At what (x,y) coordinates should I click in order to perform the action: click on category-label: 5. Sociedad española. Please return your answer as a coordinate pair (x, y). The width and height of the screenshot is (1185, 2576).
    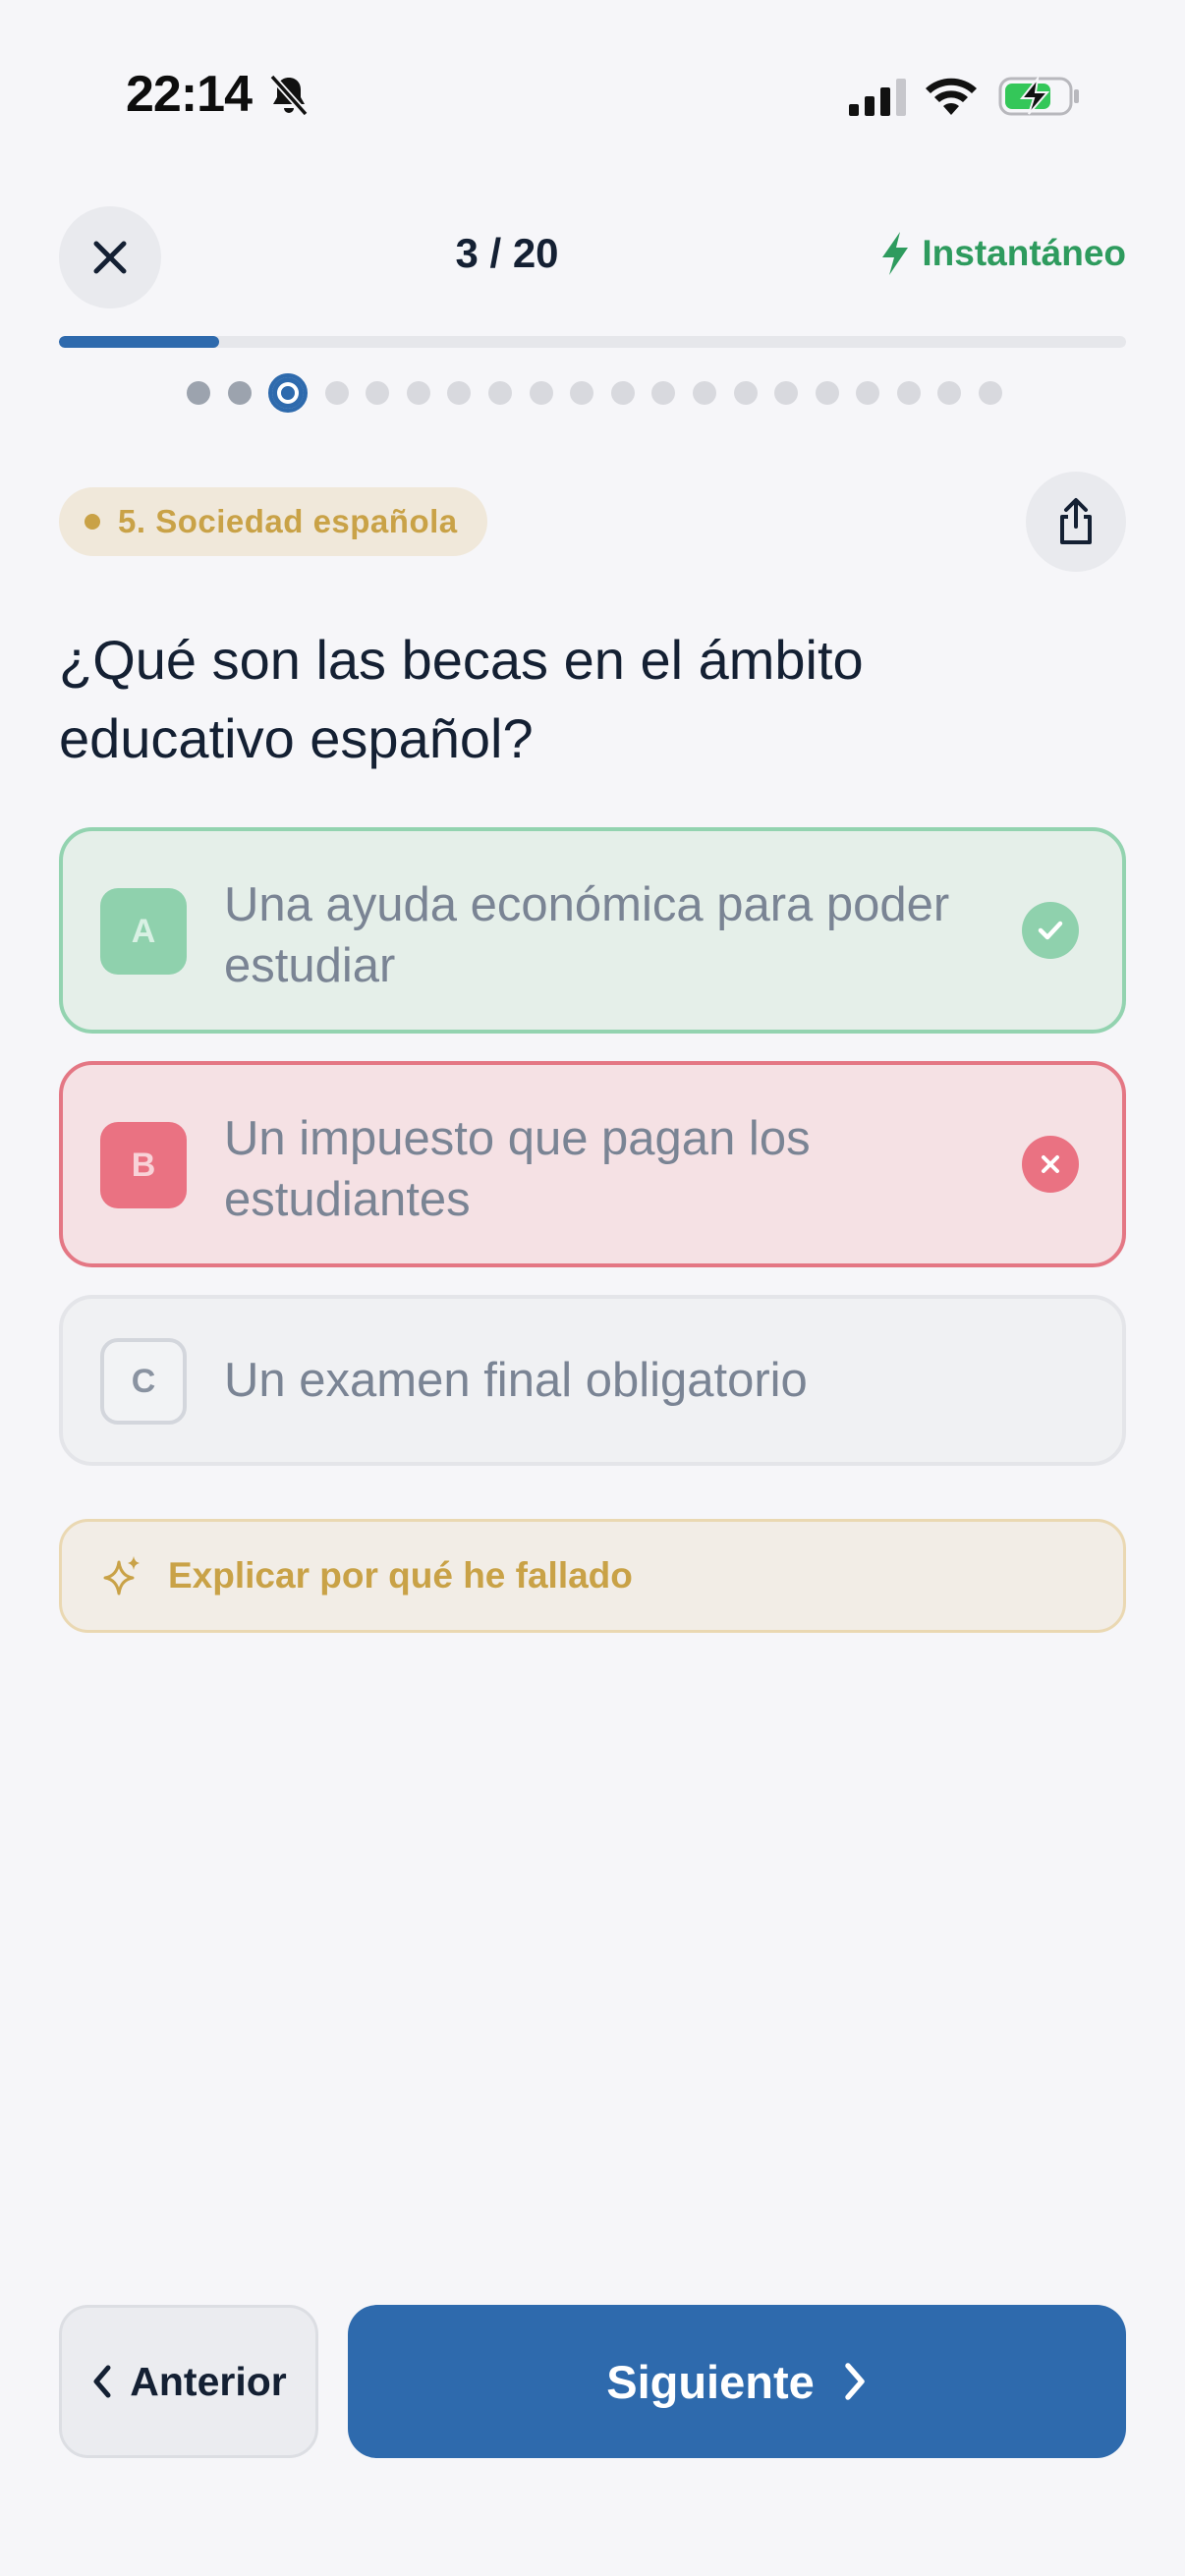
    Looking at the image, I should click on (288, 521).